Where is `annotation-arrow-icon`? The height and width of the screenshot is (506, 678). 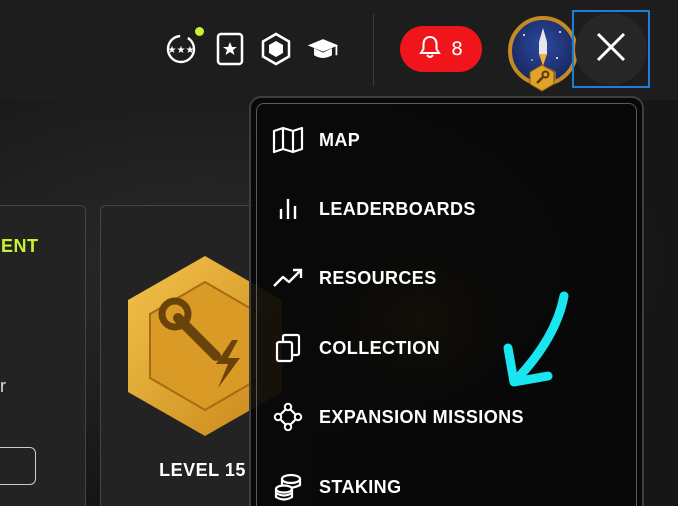 annotation-arrow-icon is located at coordinates (538, 343).